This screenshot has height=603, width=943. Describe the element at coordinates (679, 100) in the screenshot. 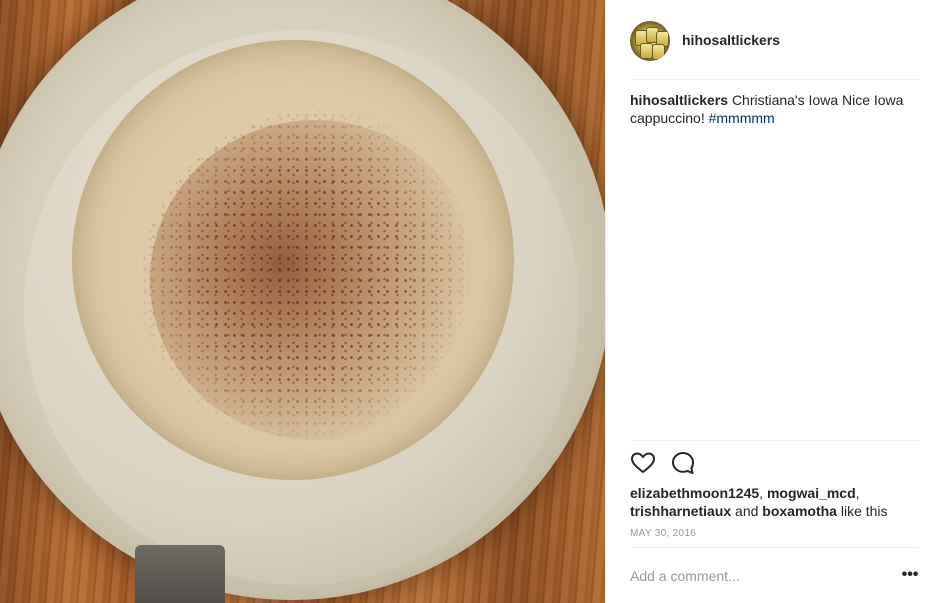

I see `caption-username-link: hihosaltlickers` at that location.